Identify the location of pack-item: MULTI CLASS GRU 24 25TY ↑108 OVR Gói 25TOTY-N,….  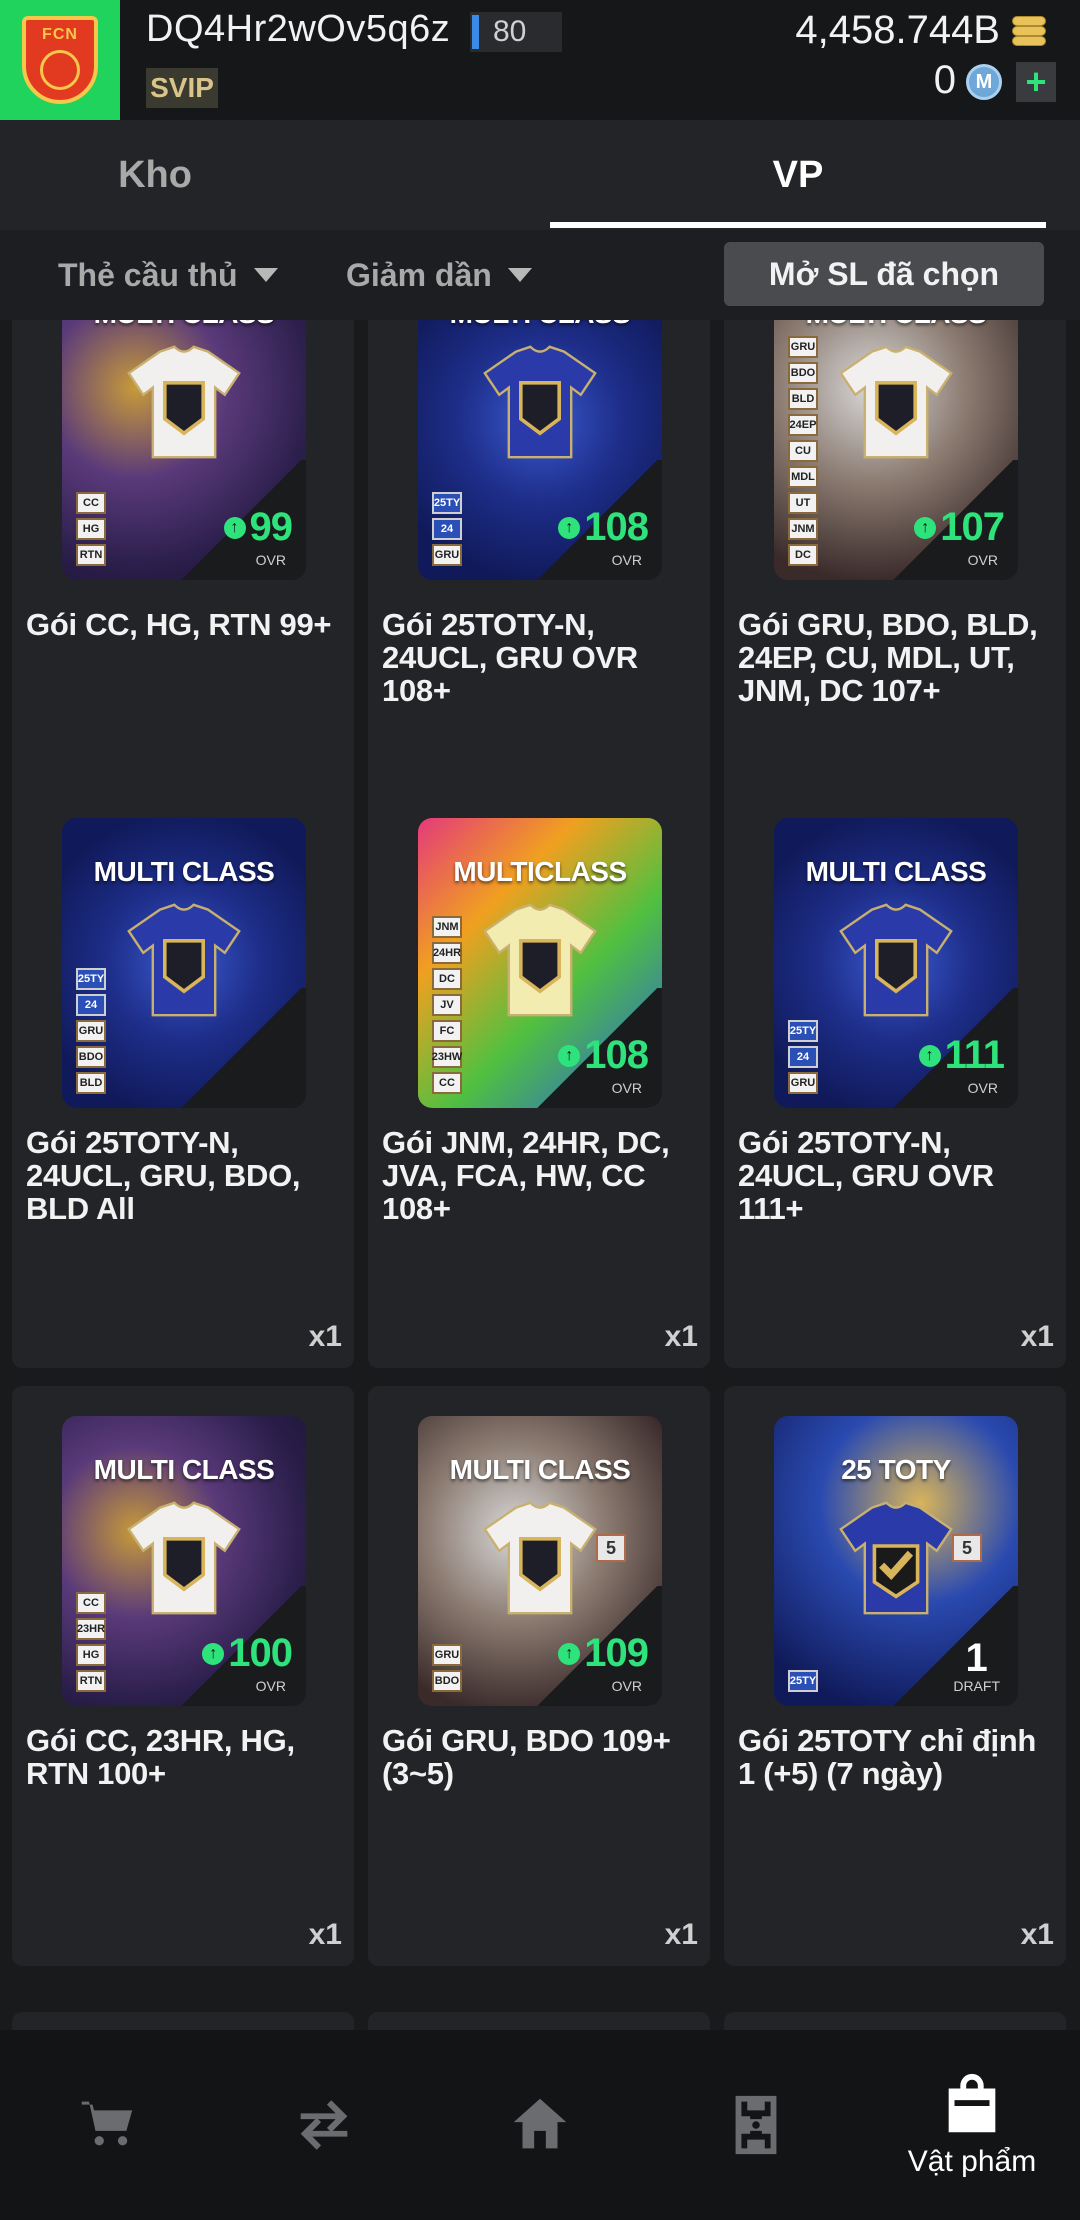
(539, 585).